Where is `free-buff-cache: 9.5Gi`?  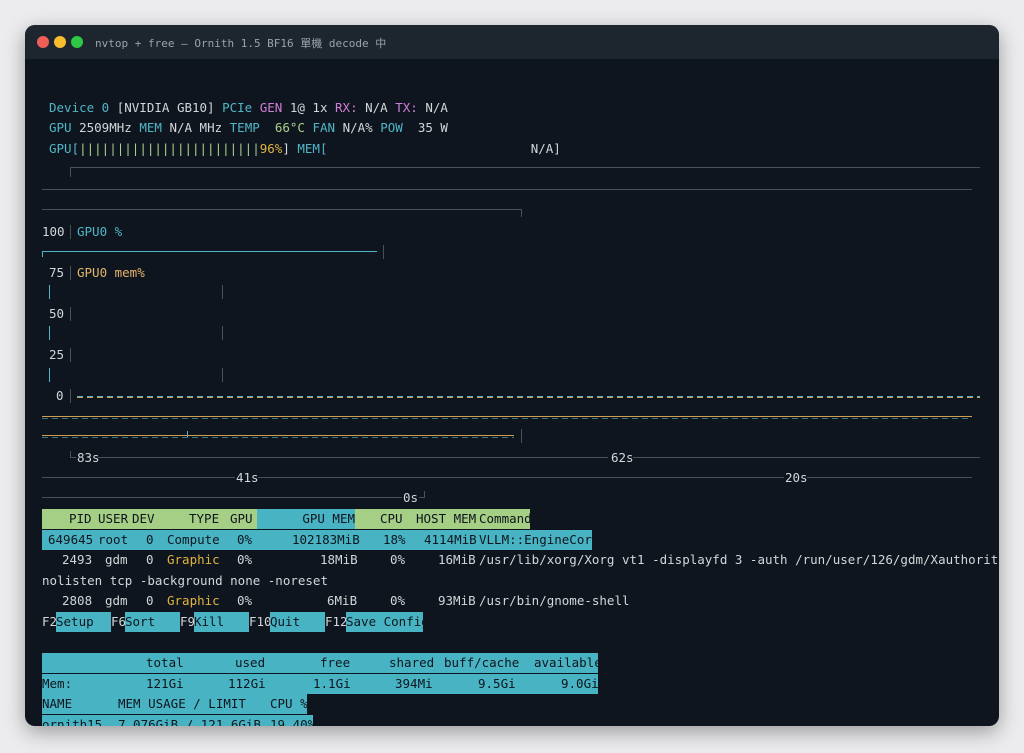 free-buff-cache: 9.5Gi is located at coordinates (497, 683).